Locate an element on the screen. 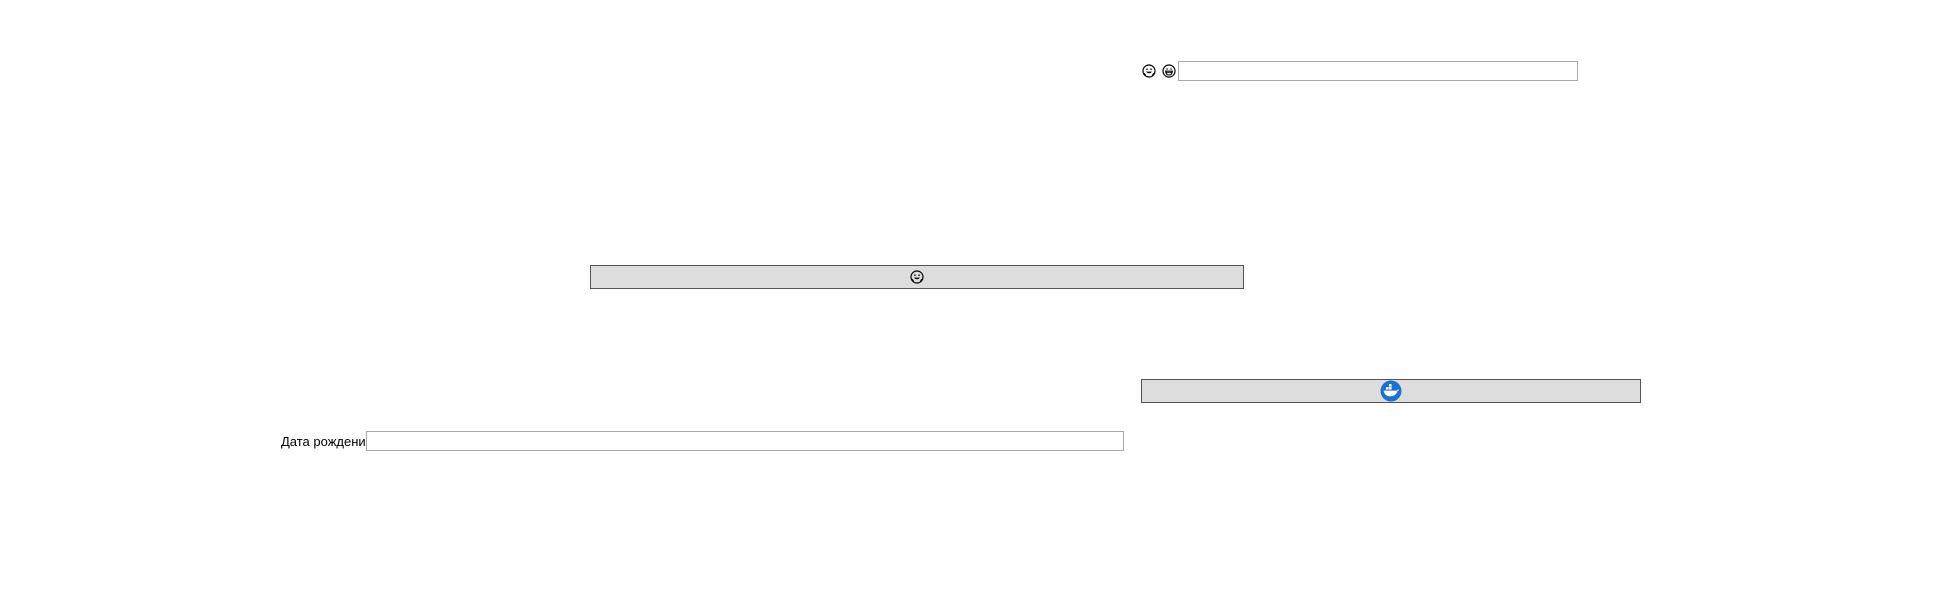  birth-date-label: Дата рождения is located at coordinates (327, 441).